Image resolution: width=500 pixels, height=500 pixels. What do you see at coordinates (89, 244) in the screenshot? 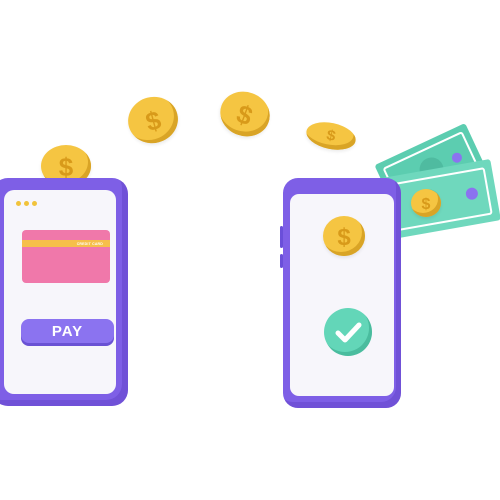
I see `card-label: CREDIT CARD` at bounding box center [89, 244].